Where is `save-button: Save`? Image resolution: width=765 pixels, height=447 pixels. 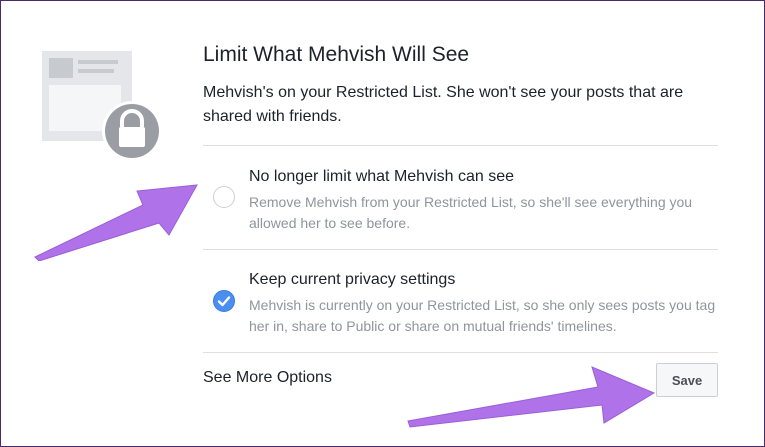 save-button: Save is located at coordinates (687, 380).